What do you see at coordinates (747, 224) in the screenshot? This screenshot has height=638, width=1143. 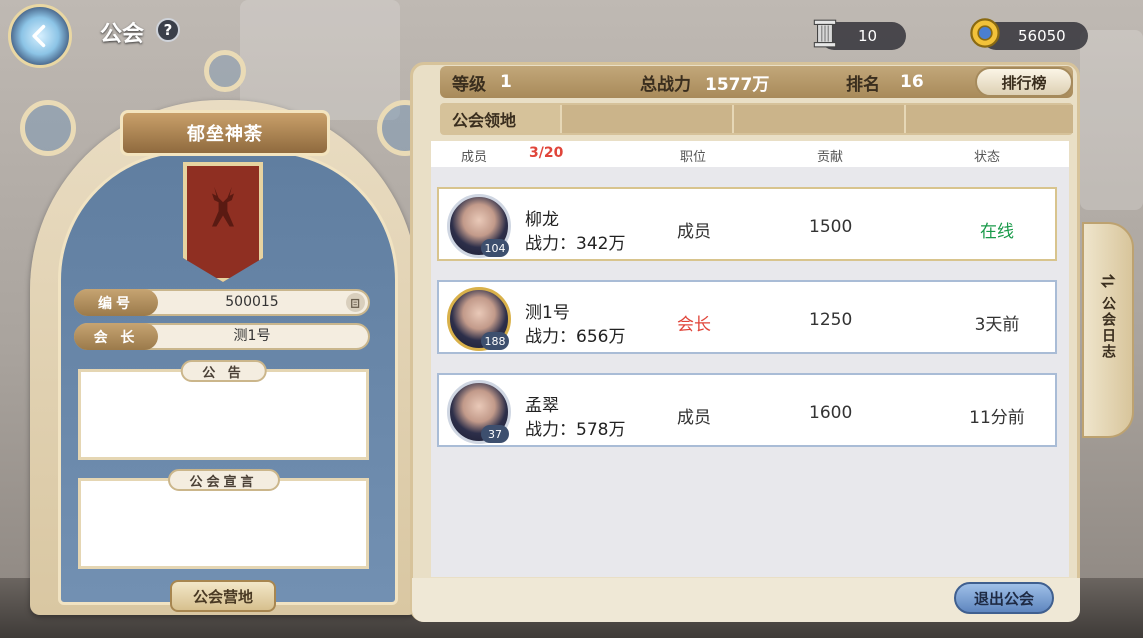 I see `member-row: 104 柳龙 战力：342万 成员 1500 在线` at bounding box center [747, 224].